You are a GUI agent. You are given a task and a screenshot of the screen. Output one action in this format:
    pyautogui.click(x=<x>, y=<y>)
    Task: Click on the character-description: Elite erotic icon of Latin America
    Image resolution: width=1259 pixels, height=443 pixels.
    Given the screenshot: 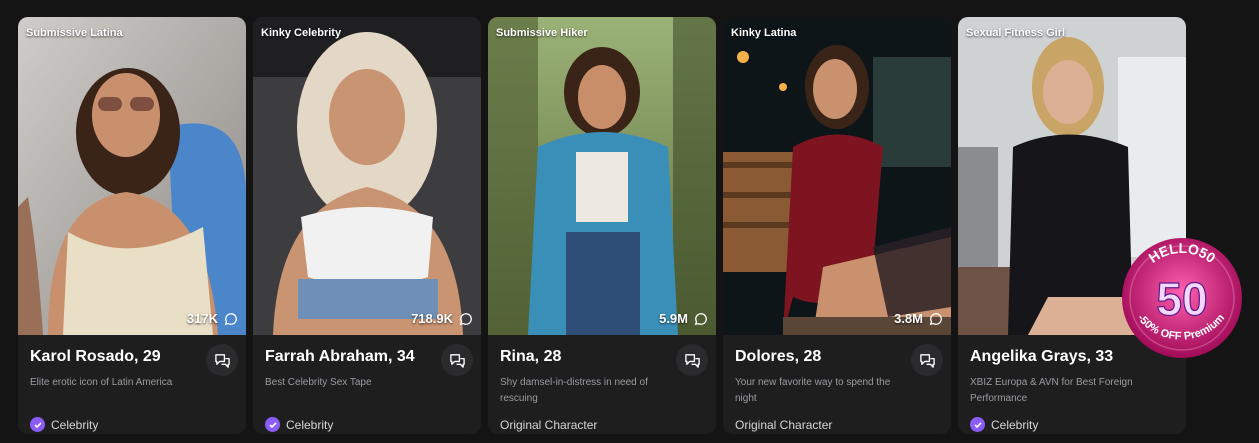 What is the action you would take?
    pyautogui.click(x=101, y=382)
    